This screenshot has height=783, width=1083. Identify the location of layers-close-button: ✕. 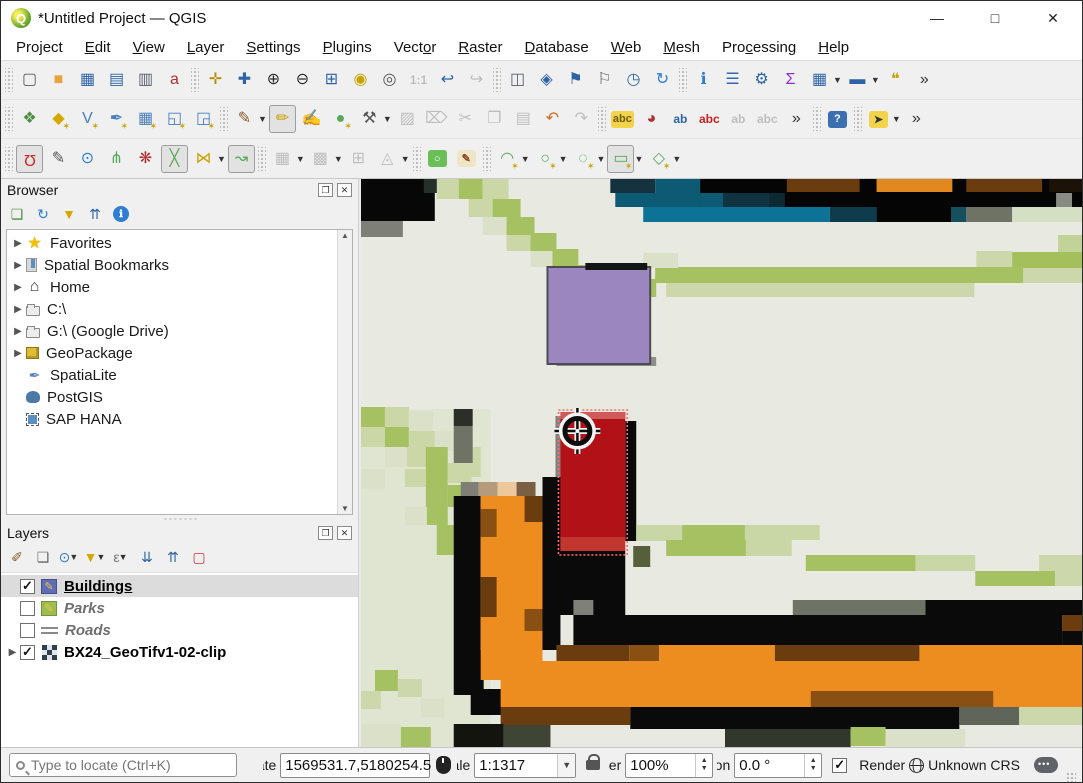
(344, 533).